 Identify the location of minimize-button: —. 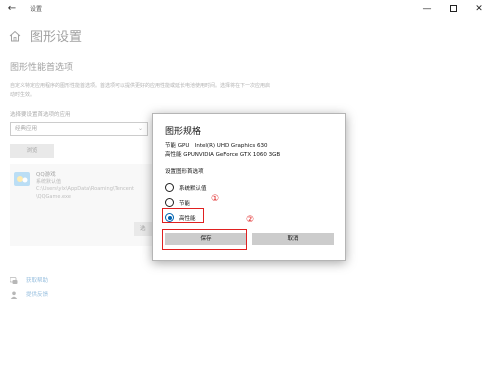
(427, 9).